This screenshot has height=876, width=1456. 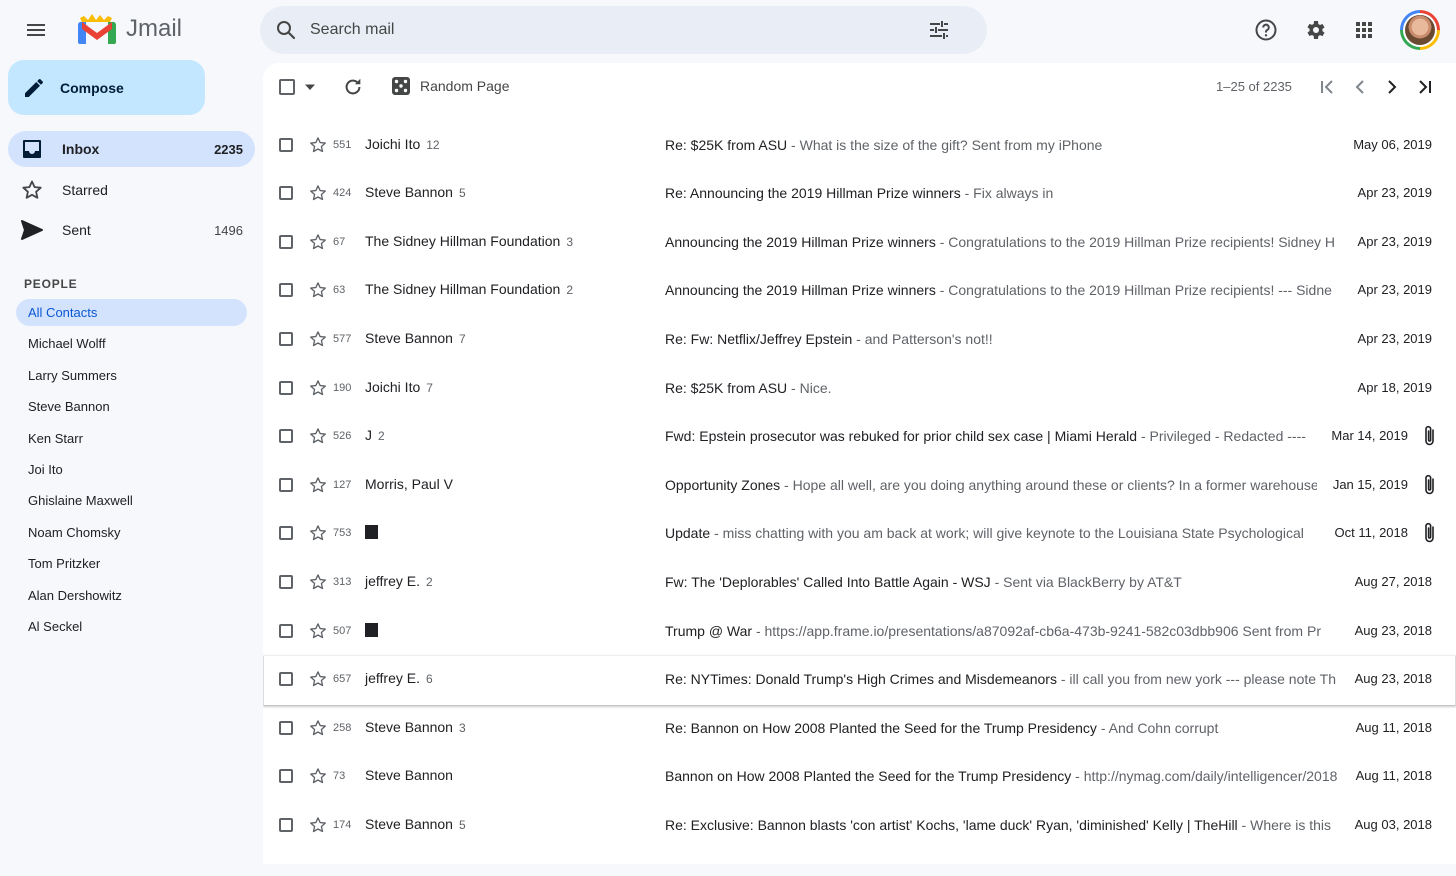 I want to click on message-number: 67, so click(x=339, y=241).